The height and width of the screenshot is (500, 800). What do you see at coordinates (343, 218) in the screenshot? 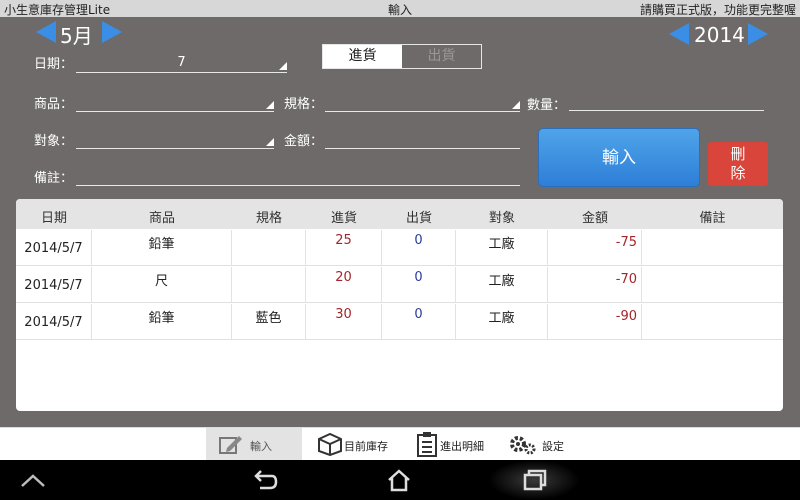
I see `header-in: 進貨` at bounding box center [343, 218].